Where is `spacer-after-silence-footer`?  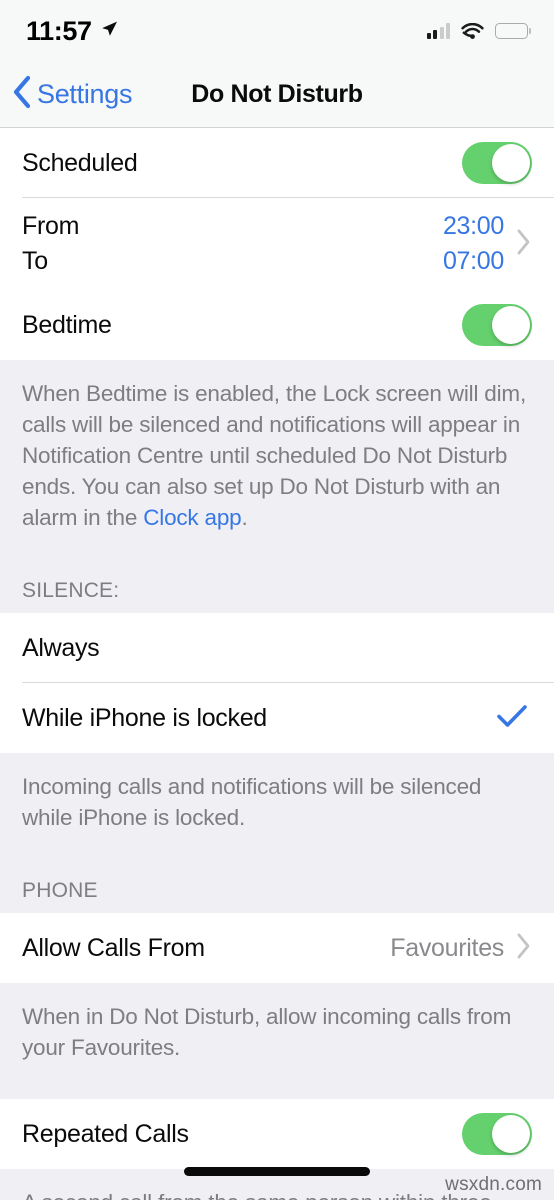 spacer-after-silence-footer is located at coordinates (277, 856).